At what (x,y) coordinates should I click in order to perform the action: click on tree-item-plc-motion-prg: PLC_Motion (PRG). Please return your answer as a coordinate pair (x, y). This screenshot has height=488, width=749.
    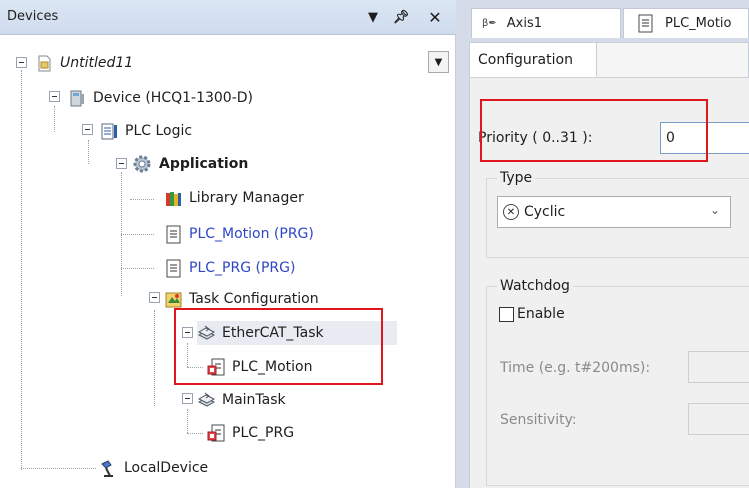
    Looking at the image, I should click on (239, 234).